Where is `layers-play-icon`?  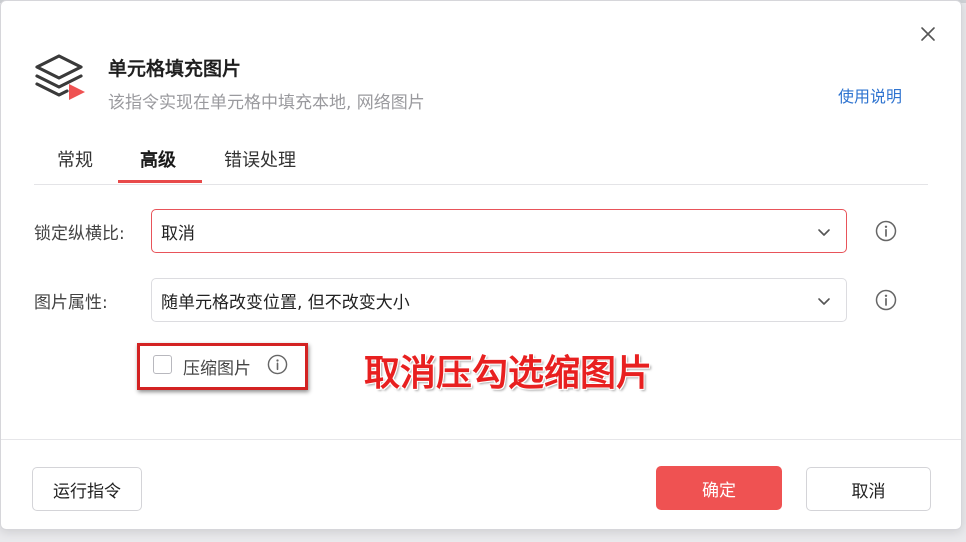
layers-play-icon is located at coordinates (60, 77).